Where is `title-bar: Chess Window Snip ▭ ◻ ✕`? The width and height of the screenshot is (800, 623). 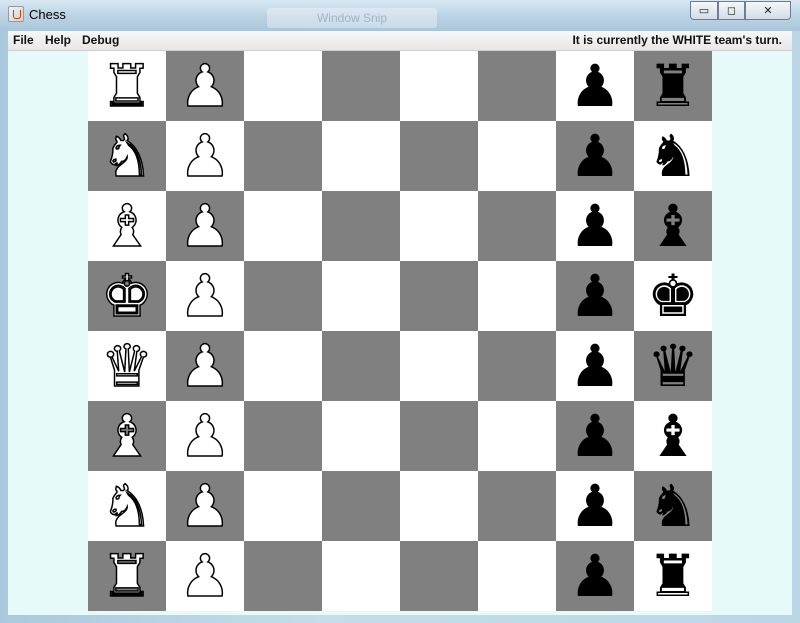 title-bar: Chess Window Snip ▭ ◻ ✕ is located at coordinates (400, 15).